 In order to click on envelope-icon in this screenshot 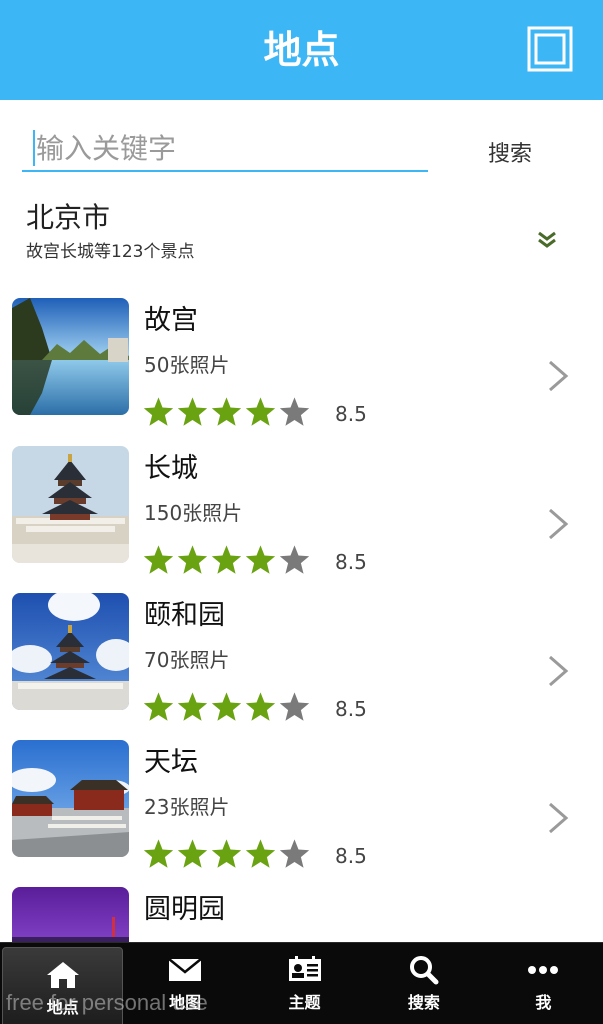, I will do `click(185, 969)`.